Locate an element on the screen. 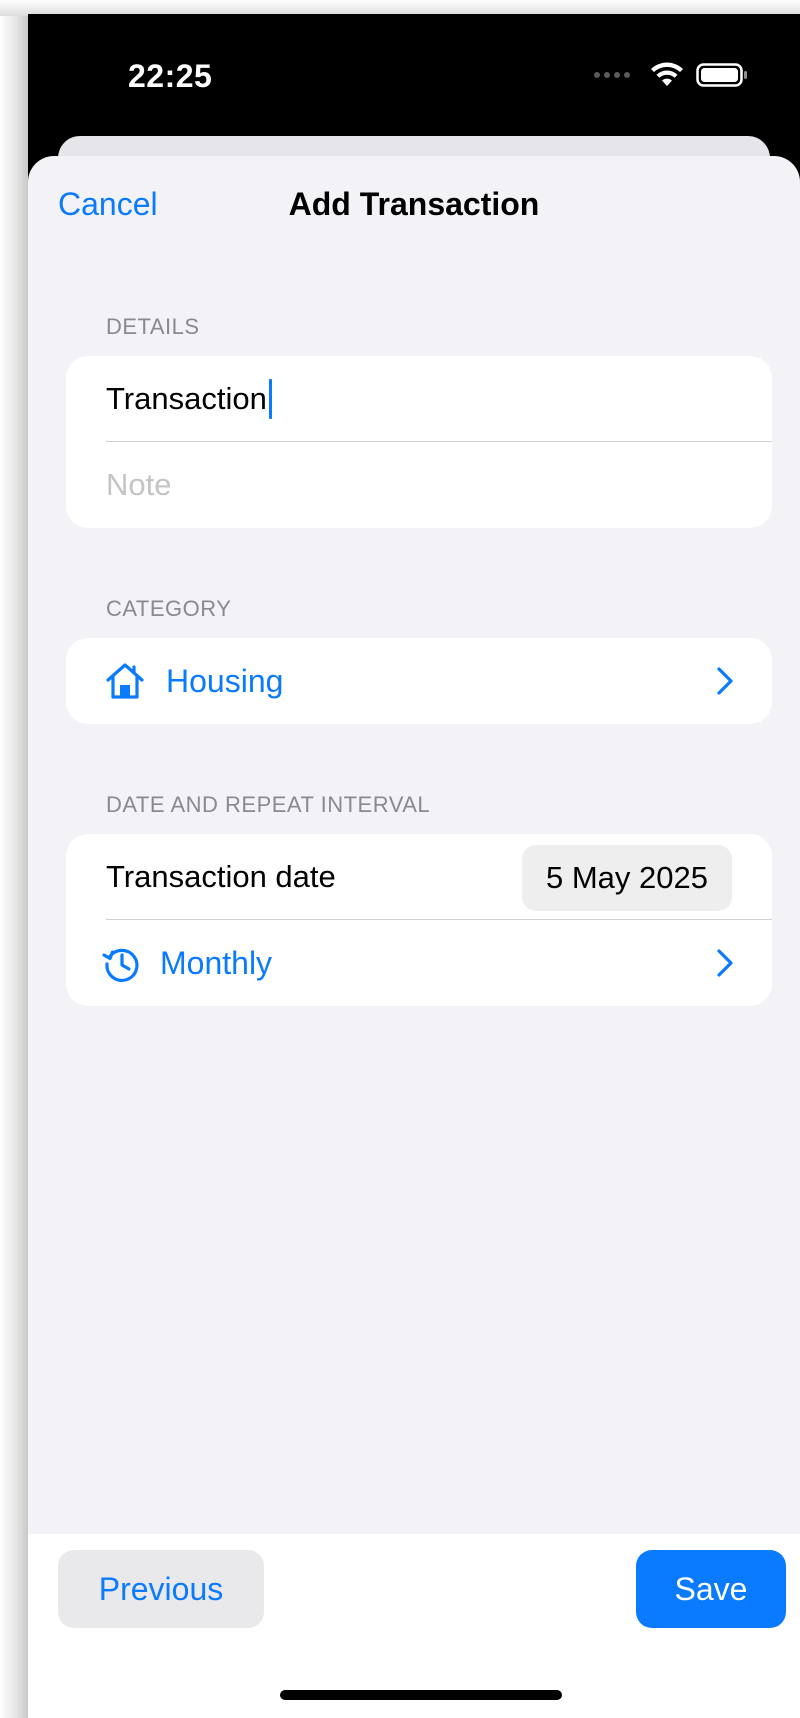 This screenshot has height=1718, width=800. bottom-toolbar: Previous Save is located at coordinates (414, 1626).